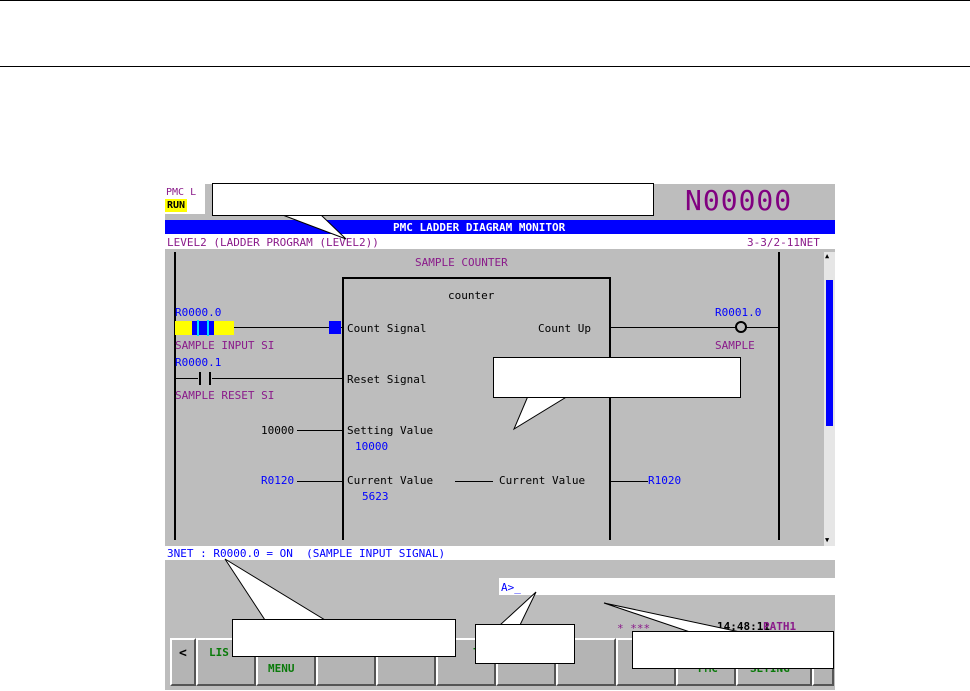 The image size is (970, 691). What do you see at coordinates (525, 644) in the screenshot?
I see `callout-mid` at bounding box center [525, 644].